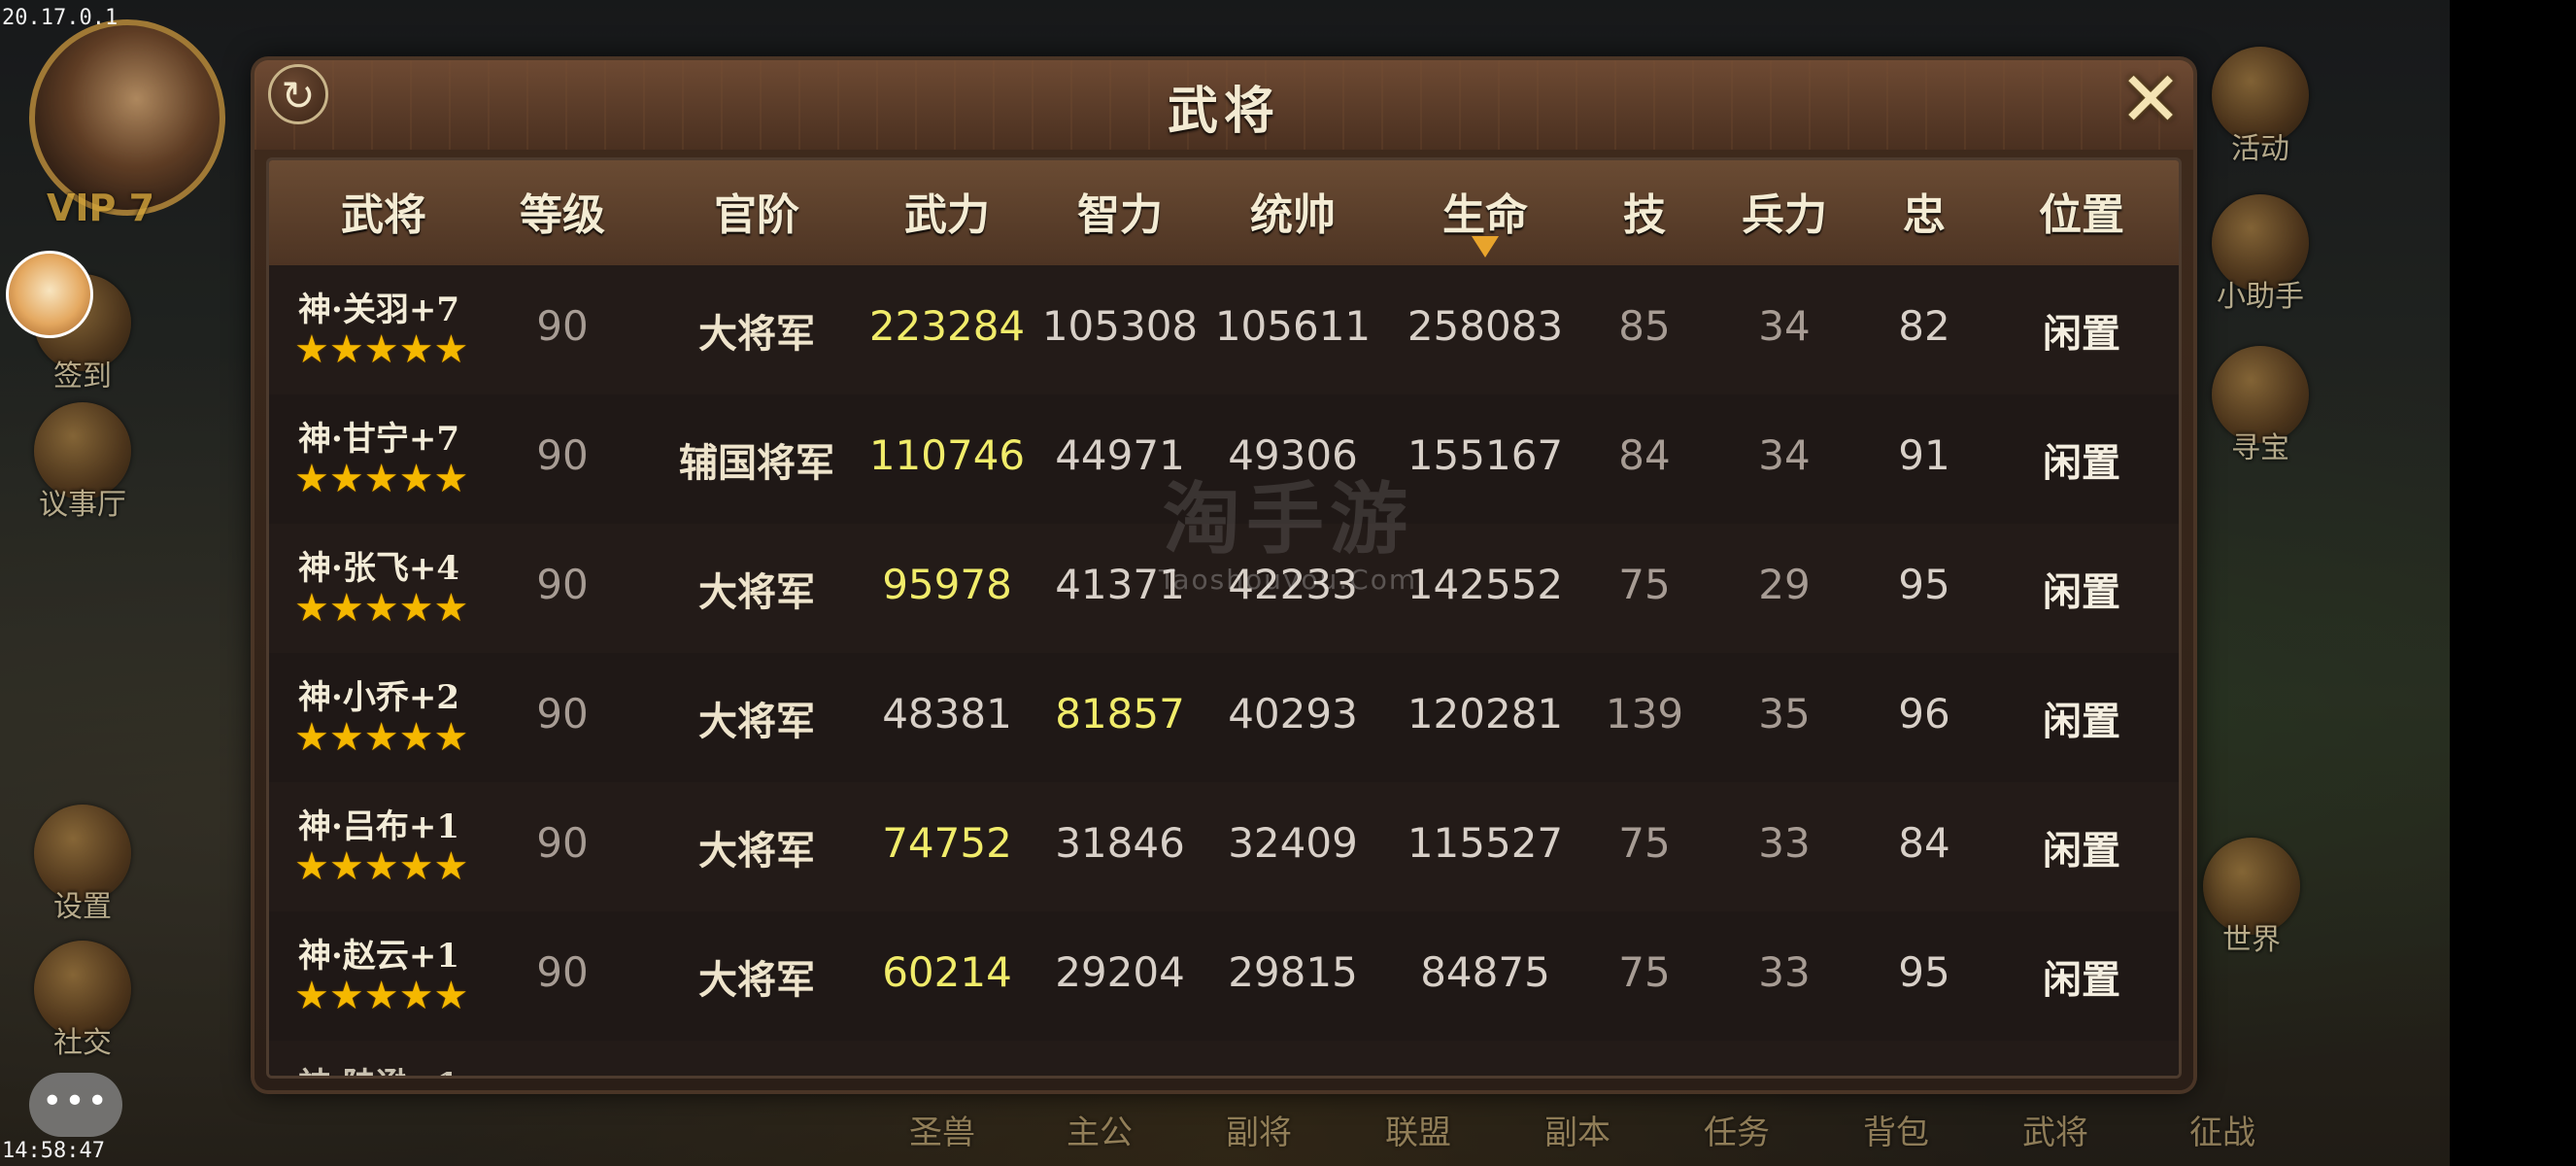 This screenshot has width=2576, height=1166. I want to click on helper-label: 小助手, so click(2260, 297).